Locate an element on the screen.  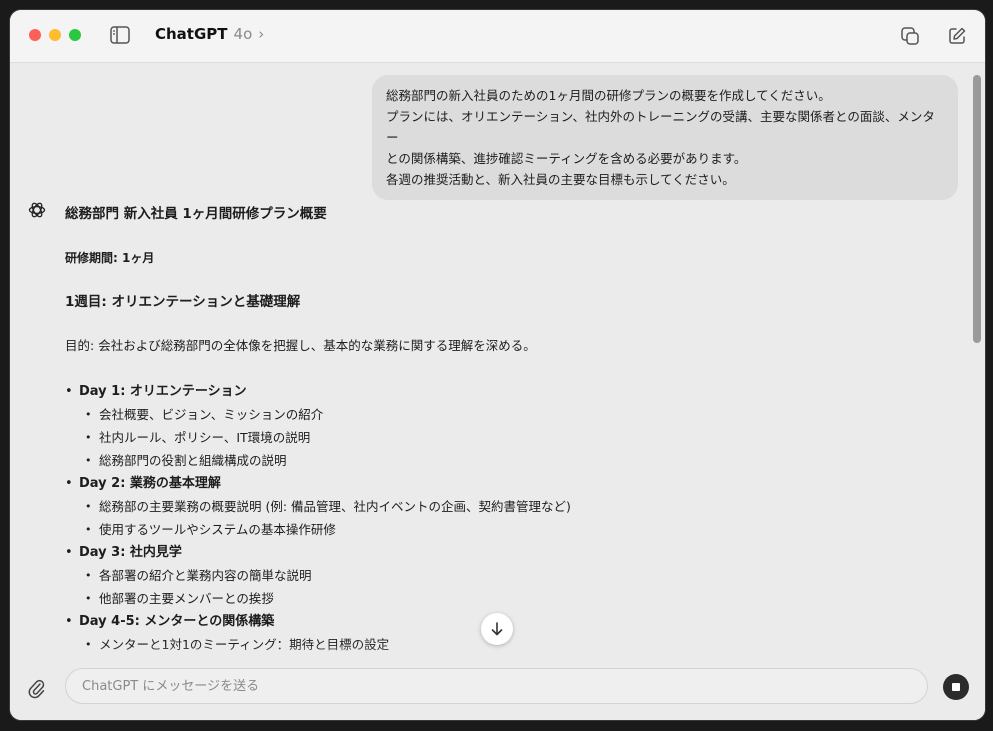
model-name: 4o is located at coordinates (243, 34).